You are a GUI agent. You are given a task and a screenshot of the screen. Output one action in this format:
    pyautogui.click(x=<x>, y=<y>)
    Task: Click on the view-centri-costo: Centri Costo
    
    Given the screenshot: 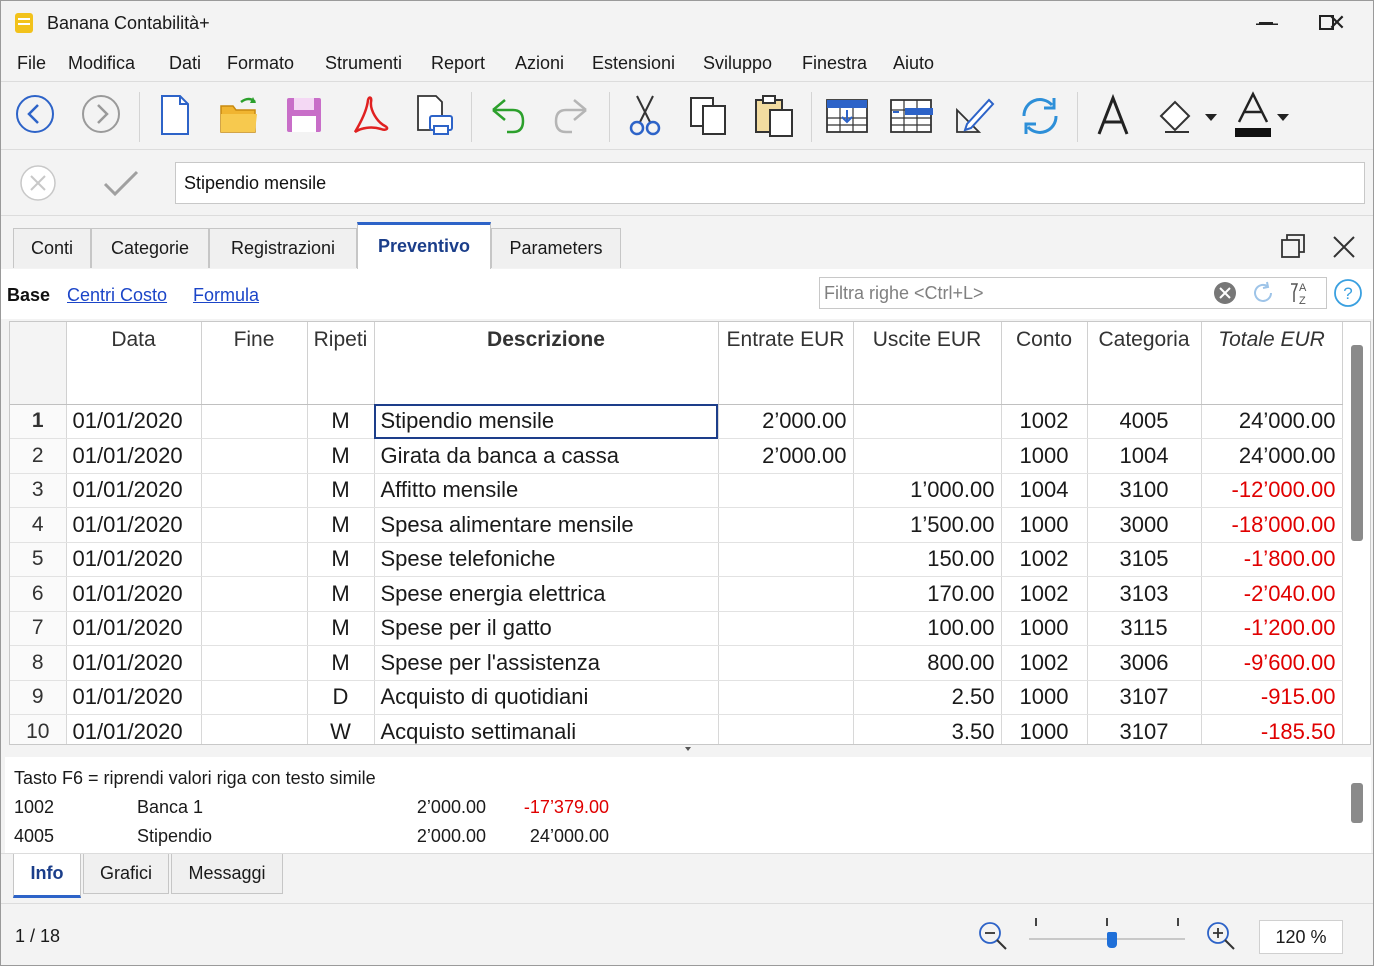 What is the action you would take?
    pyautogui.click(x=117, y=295)
    